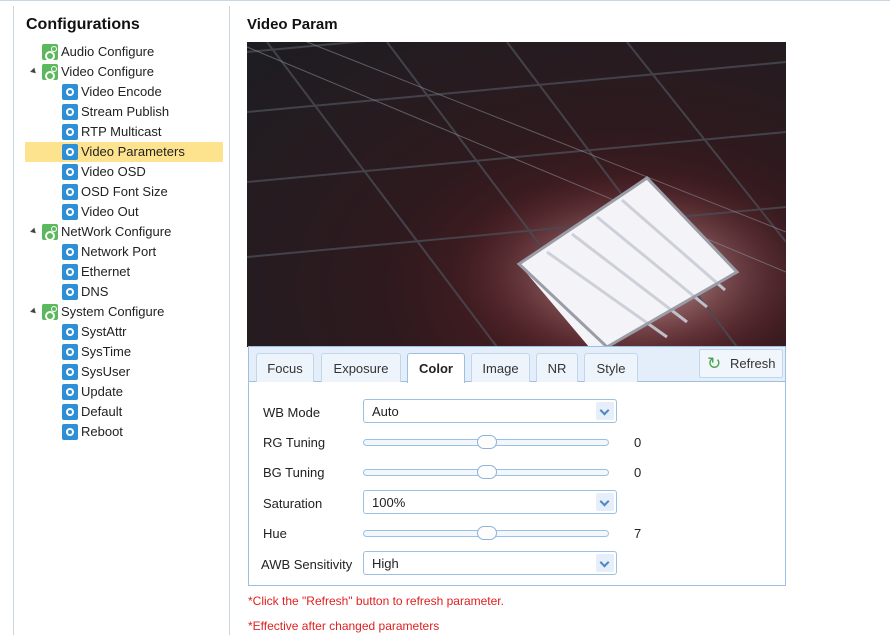  I want to click on tree-node-osd-font-size: OSD Font Size, so click(137, 192).